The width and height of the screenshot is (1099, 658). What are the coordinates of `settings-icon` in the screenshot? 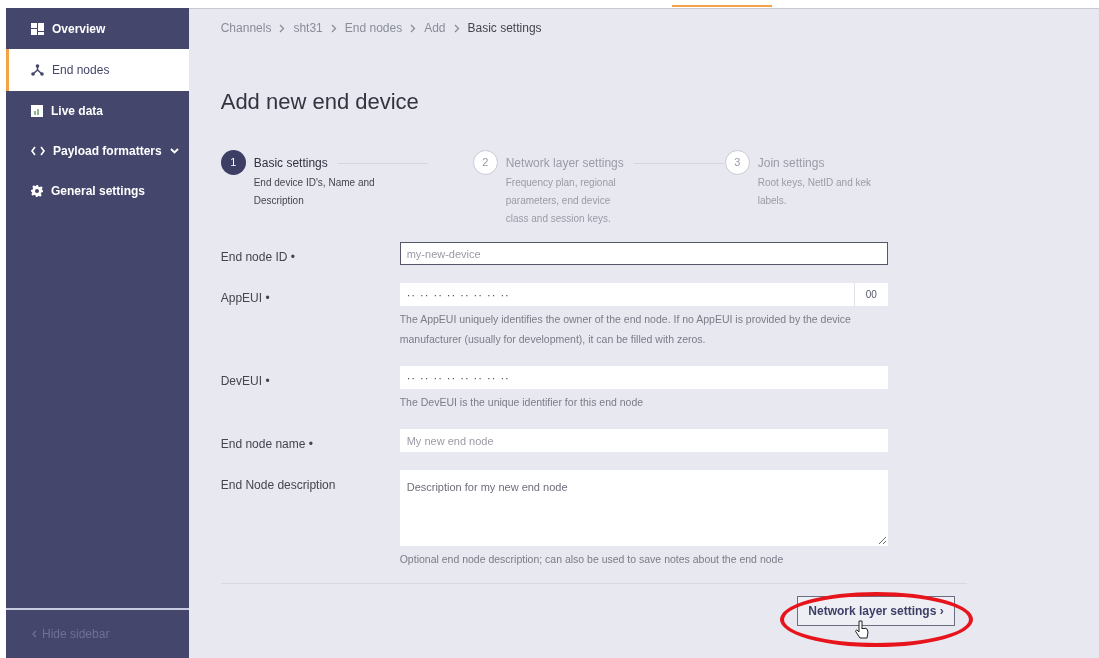 It's located at (37, 191).